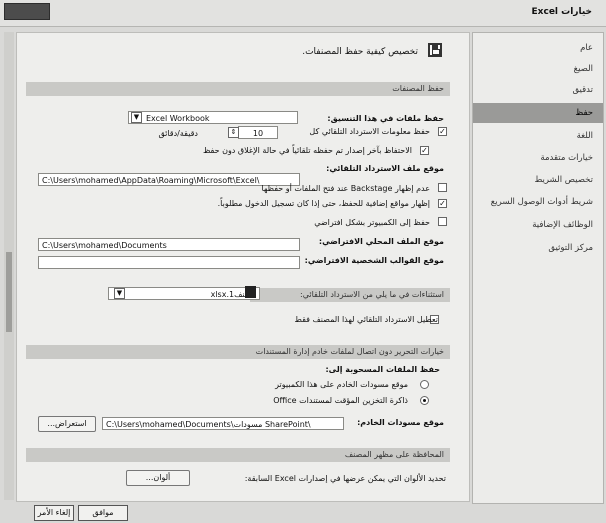 Image resolution: width=606 pixels, height=523 pixels. What do you see at coordinates (381, 241) in the screenshot?
I see `default-local-label: موقع الملف المحلي الافتراضي:` at bounding box center [381, 241].